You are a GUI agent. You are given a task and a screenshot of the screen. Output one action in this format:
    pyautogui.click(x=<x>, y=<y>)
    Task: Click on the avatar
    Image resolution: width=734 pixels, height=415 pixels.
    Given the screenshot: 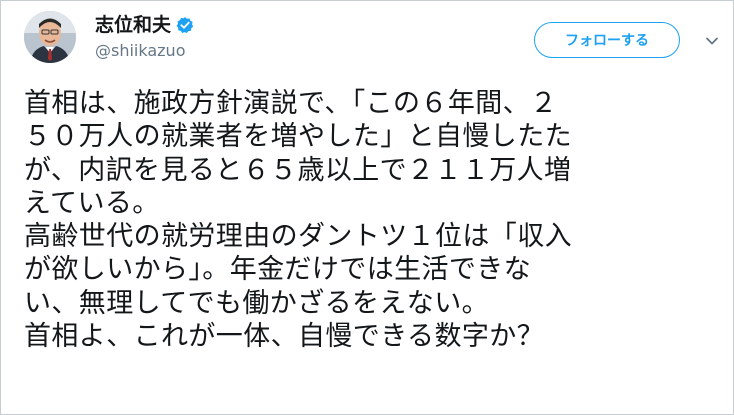 What is the action you would take?
    pyautogui.click(x=50, y=37)
    